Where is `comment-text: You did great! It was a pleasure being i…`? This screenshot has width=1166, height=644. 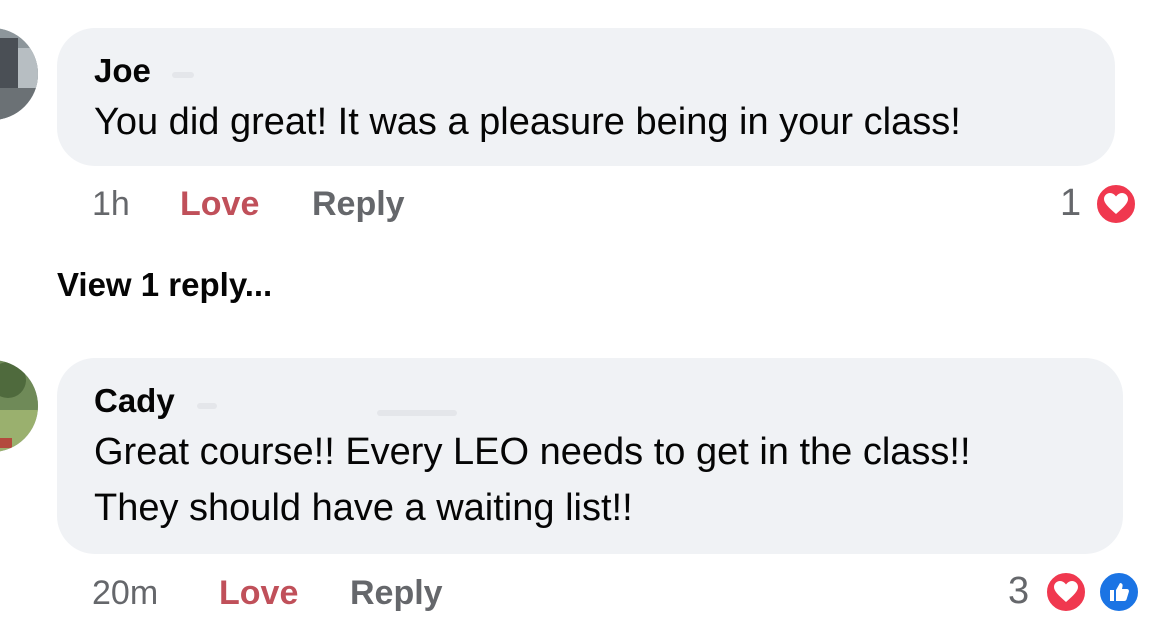
comment-text: You did great! It was a pleasure being i… is located at coordinates (527, 122).